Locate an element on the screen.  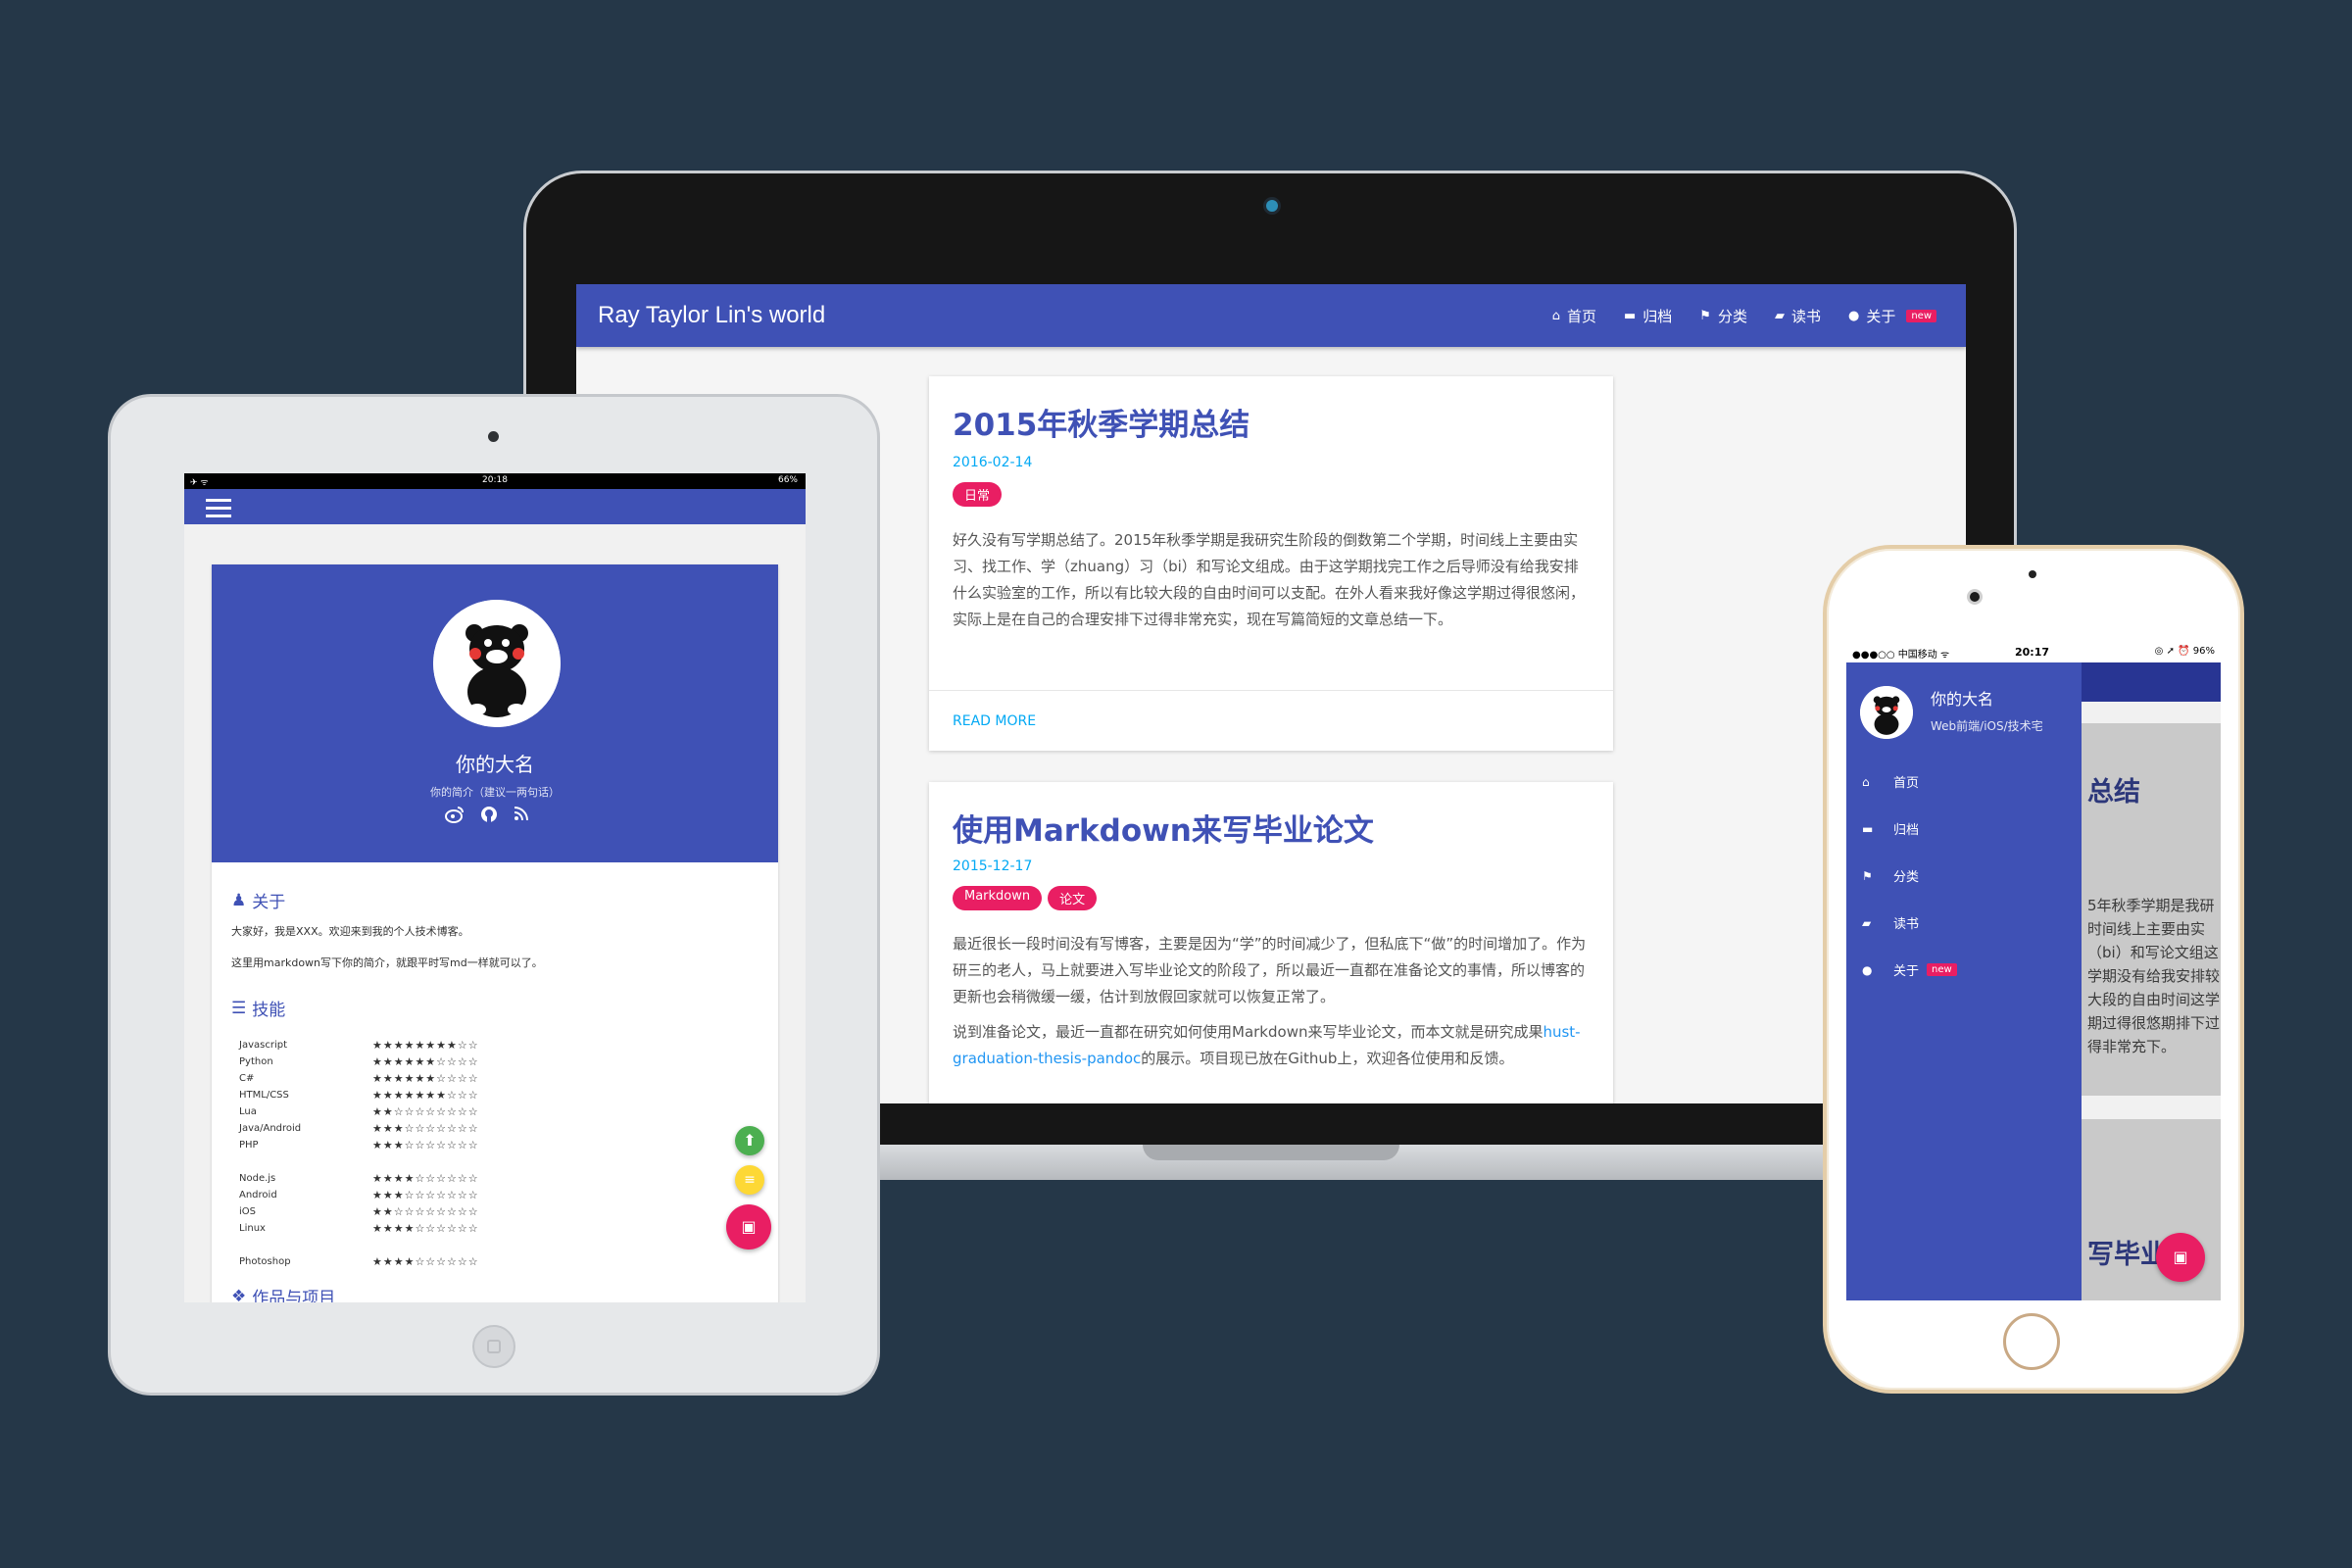
tag-pill: 日常 is located at coordinates (978, 494).